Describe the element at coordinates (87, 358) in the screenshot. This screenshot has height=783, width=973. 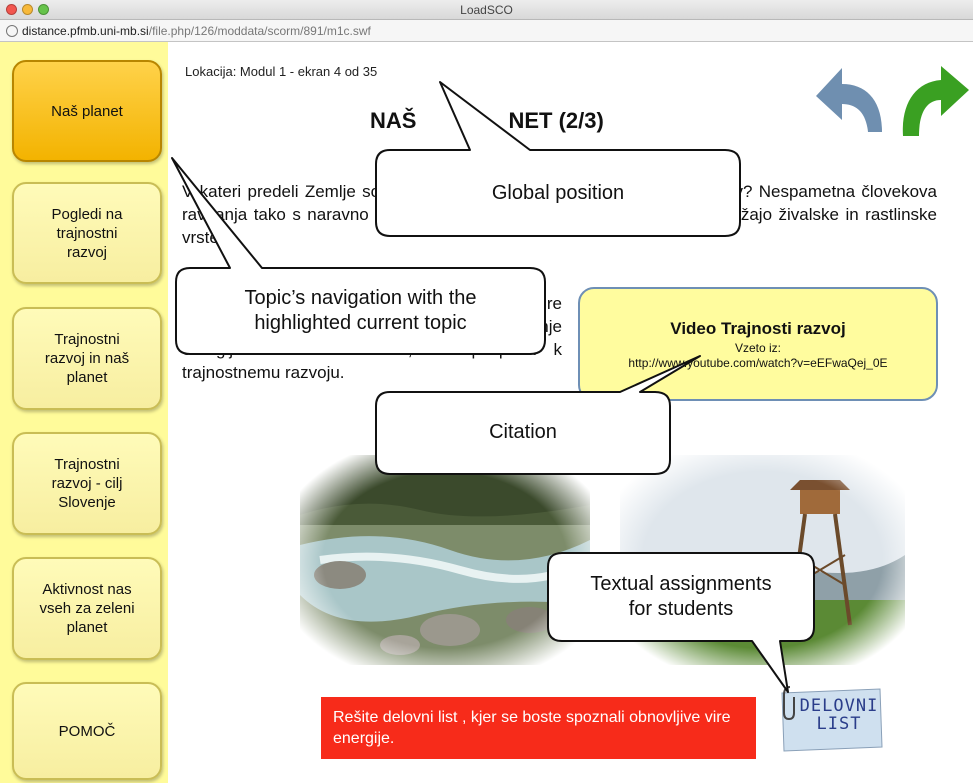
I see `nav-item-trajnostni-razvoj-planet: Trajnostni razvoj in naš planet` at that location.